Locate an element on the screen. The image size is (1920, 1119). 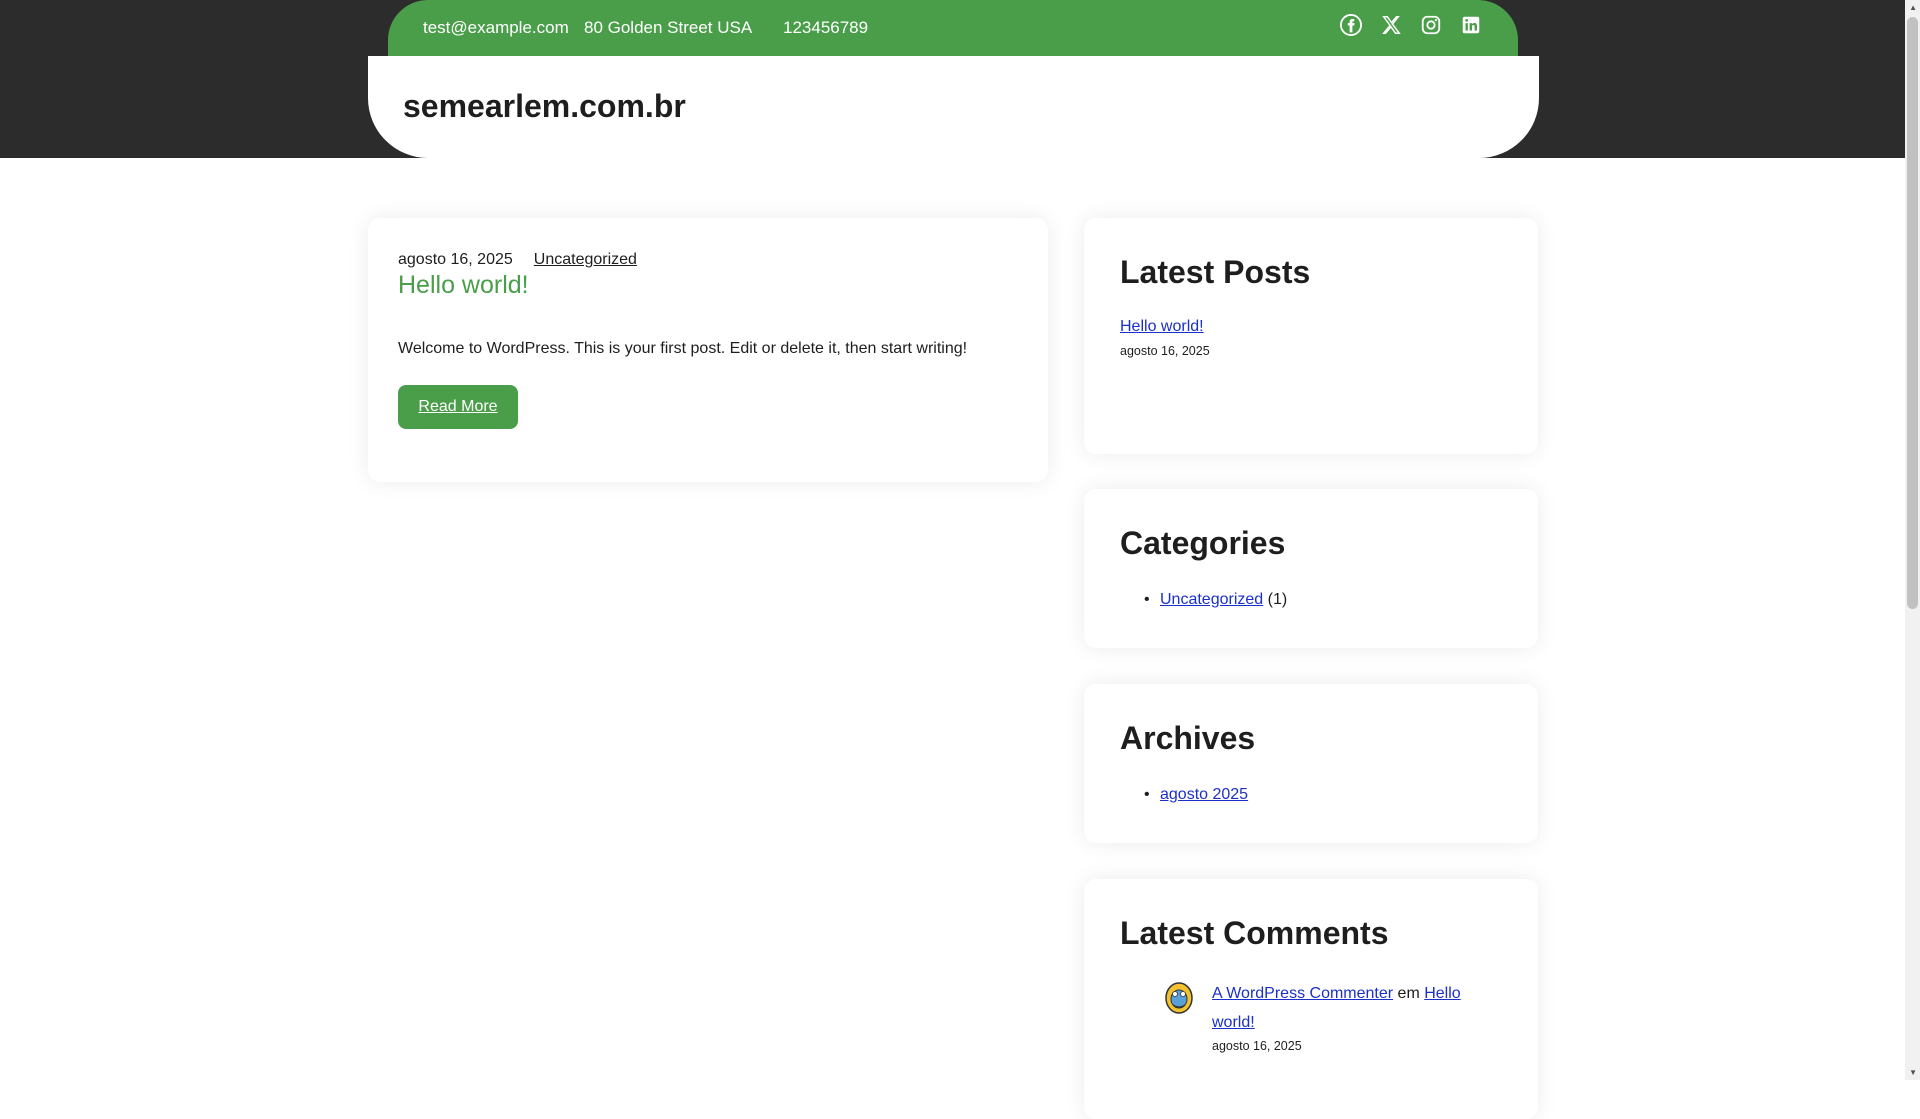
avatar is located at coordinates (1179, 997).